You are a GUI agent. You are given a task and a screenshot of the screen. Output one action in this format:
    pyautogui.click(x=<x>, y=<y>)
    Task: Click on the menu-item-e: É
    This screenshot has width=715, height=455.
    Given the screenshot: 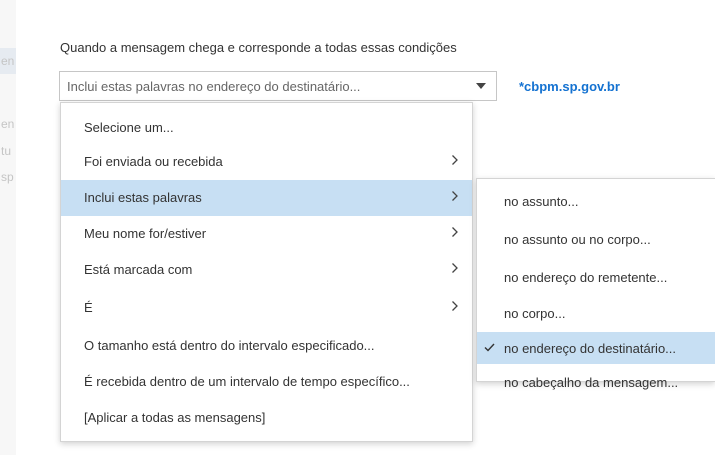 What is the action you would take?
    pyautogui.click(x=266, y=308)
    